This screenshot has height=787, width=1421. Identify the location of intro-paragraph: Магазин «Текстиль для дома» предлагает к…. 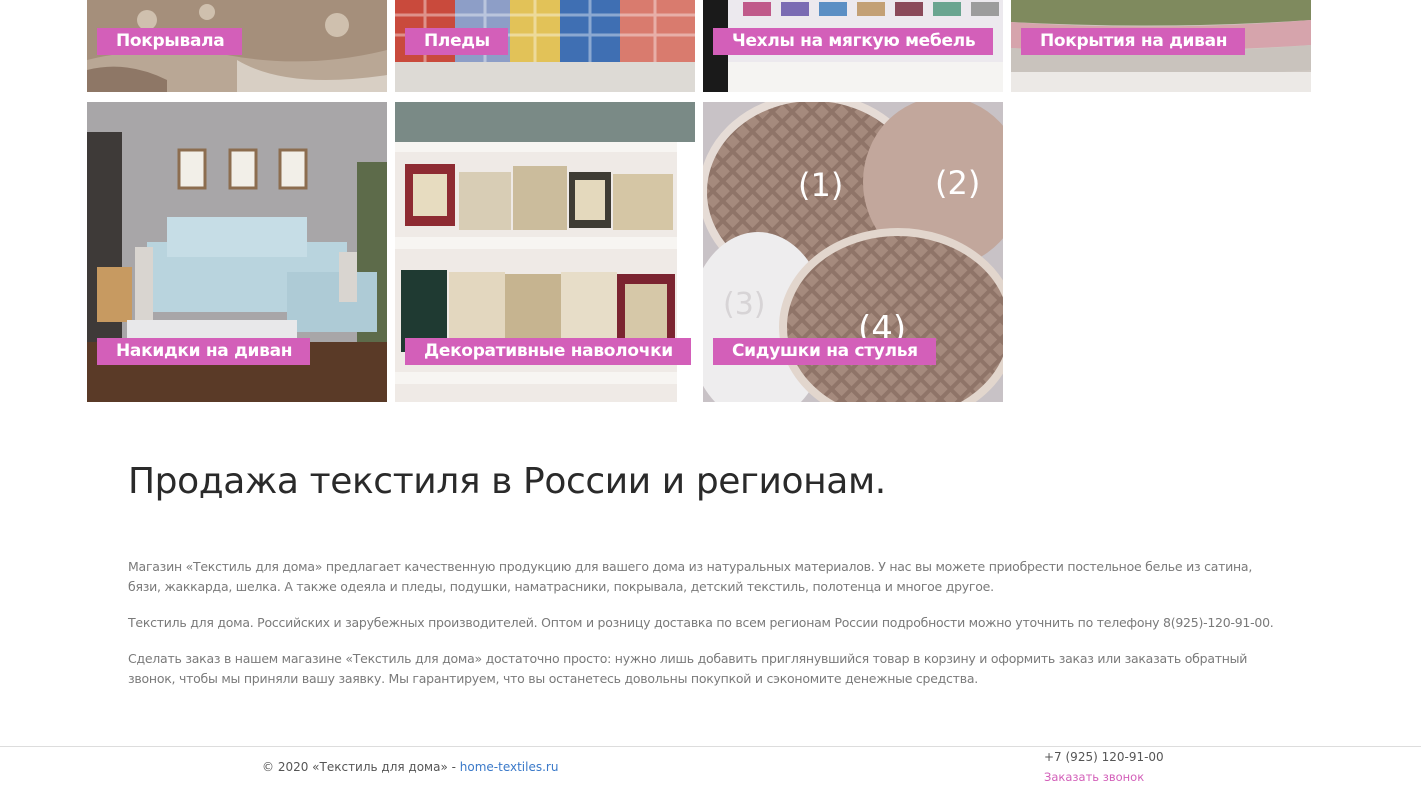
(690, 576).